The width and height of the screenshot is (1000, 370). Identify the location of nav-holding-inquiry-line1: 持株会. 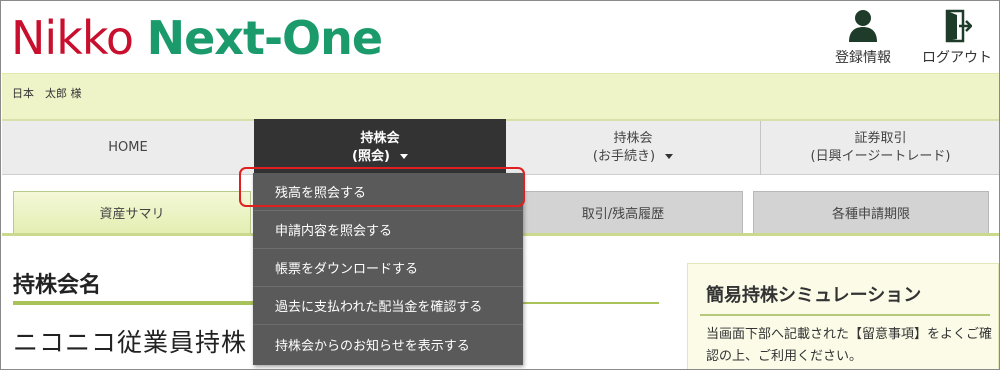
(380, 138).